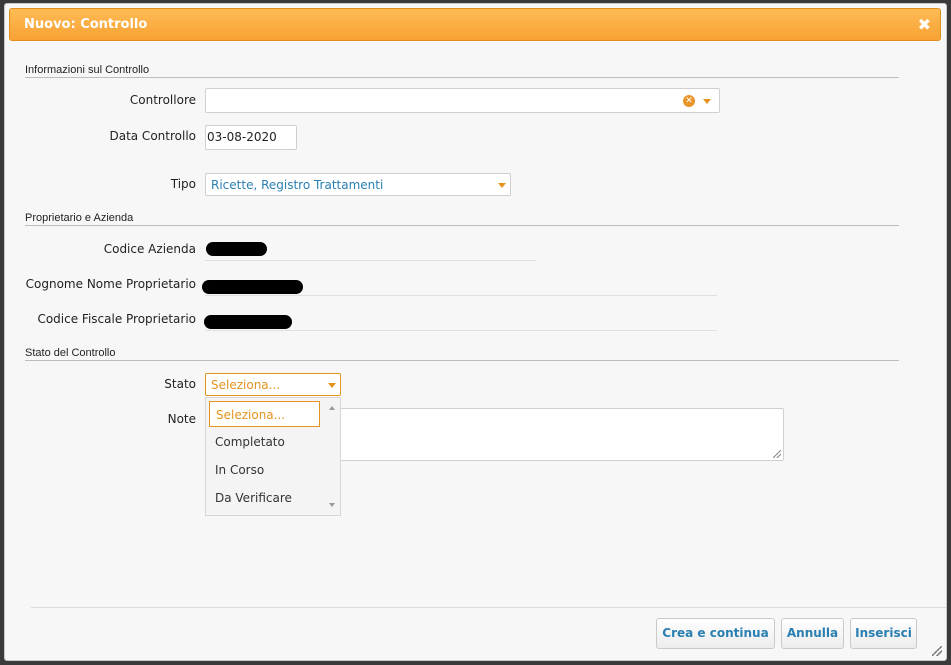  Describe the element at coordinates (332, 505) in the screenshot. I see `scroll-down-icon` at that location.